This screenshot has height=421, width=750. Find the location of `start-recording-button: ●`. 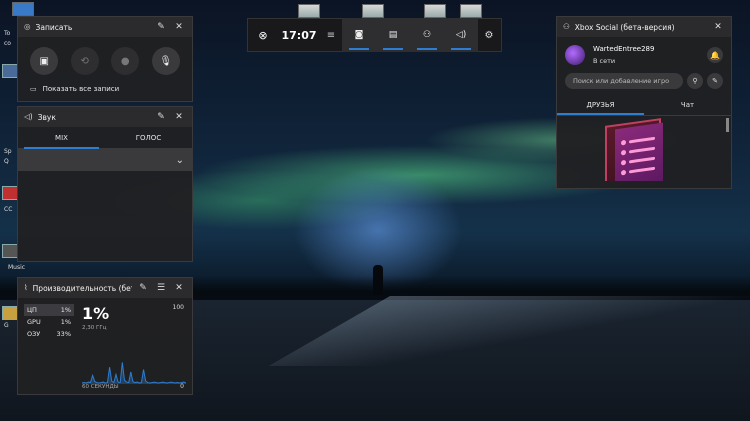

start-recording-button: ● is located at coordinates (125, 61).